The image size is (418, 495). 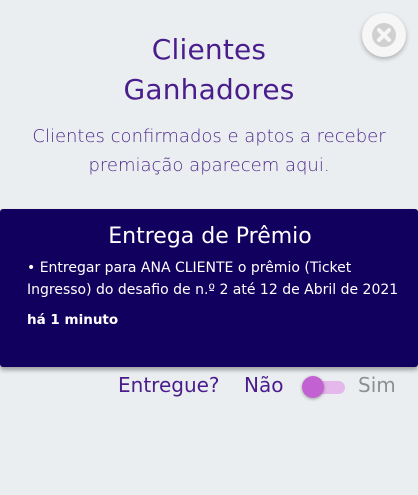 I want to click on delivered-toggle, so click(x=324, y=387).